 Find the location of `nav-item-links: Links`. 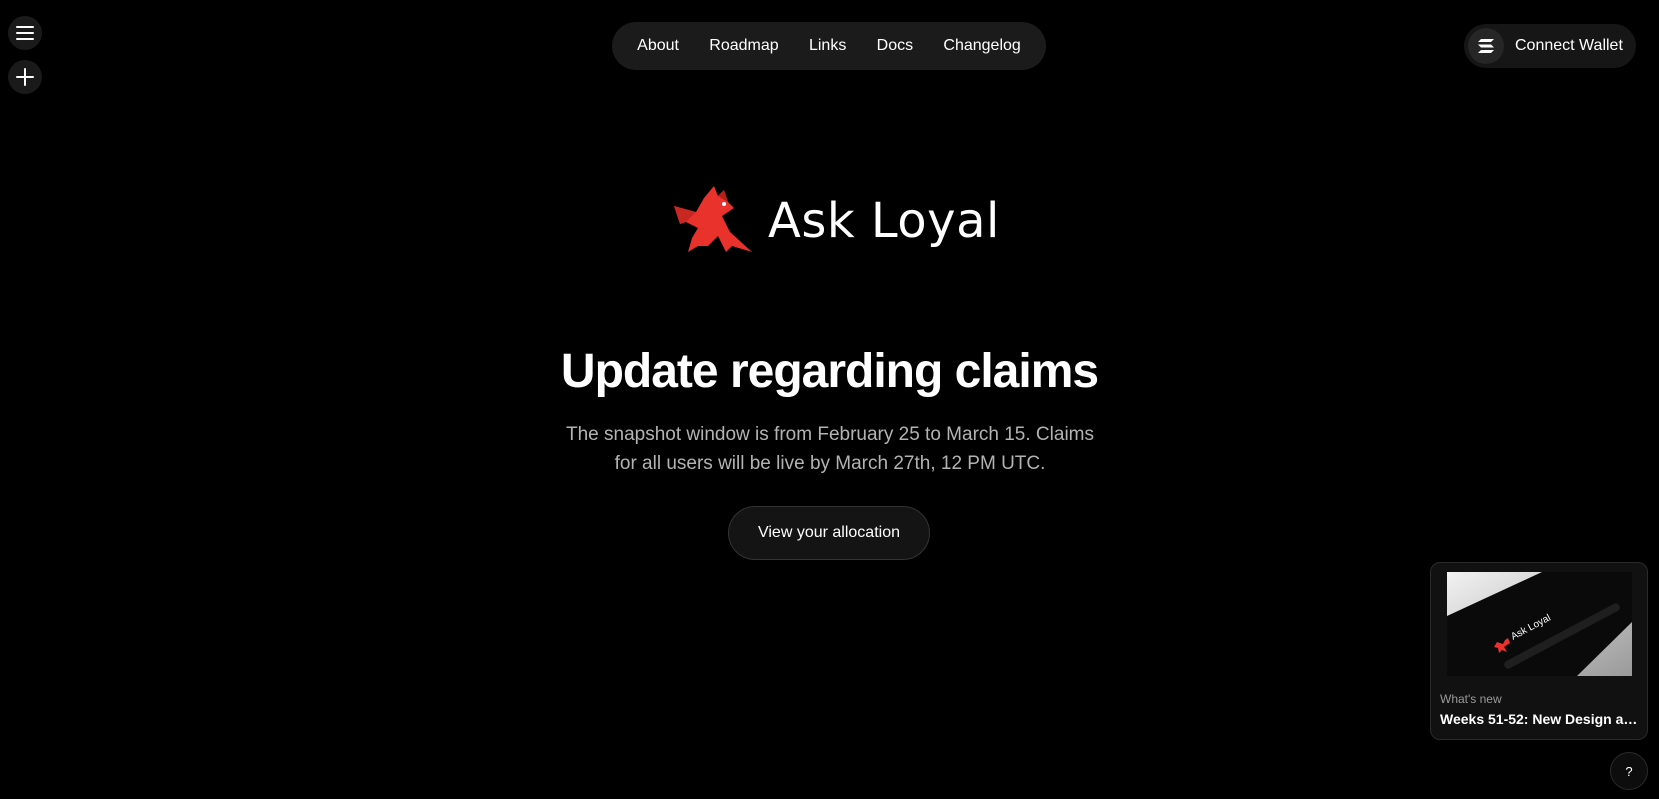

nav-item-links: Links is located at coordinates (827, 46).